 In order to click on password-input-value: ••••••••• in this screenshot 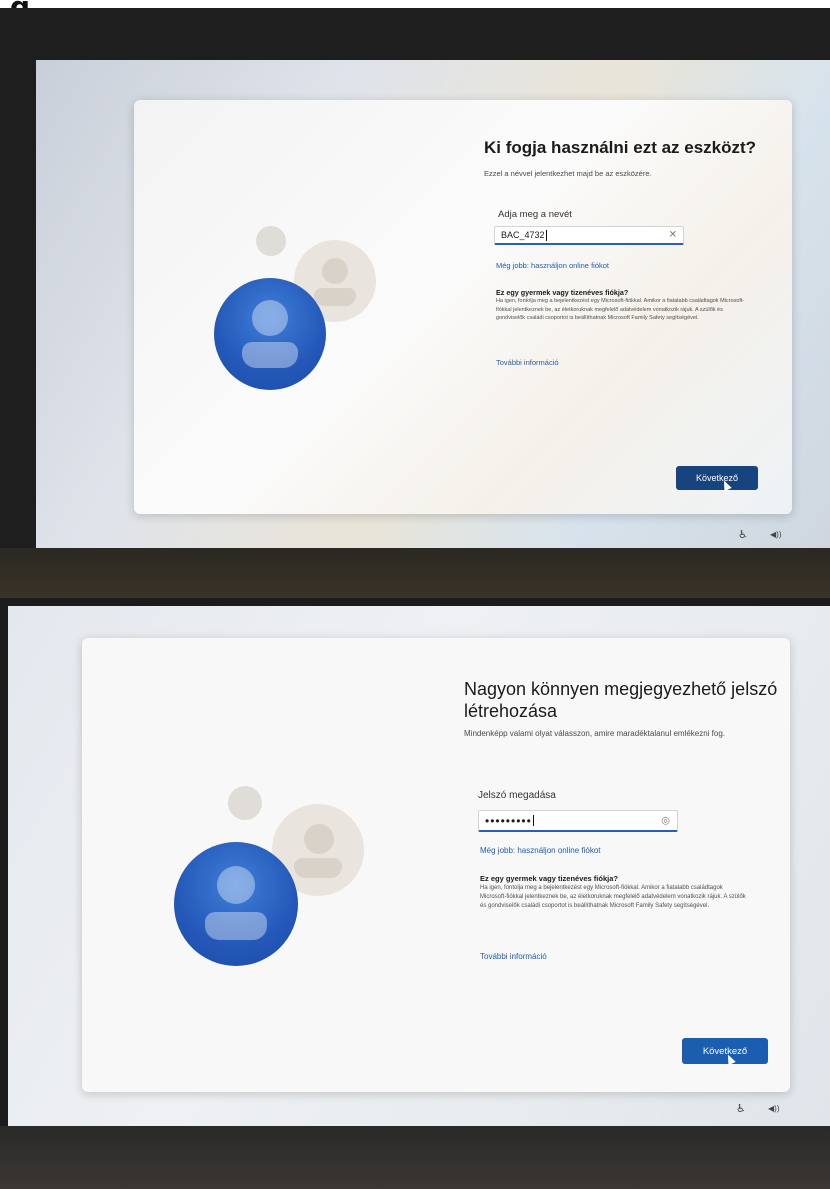, I will do `click(508, 820)`.